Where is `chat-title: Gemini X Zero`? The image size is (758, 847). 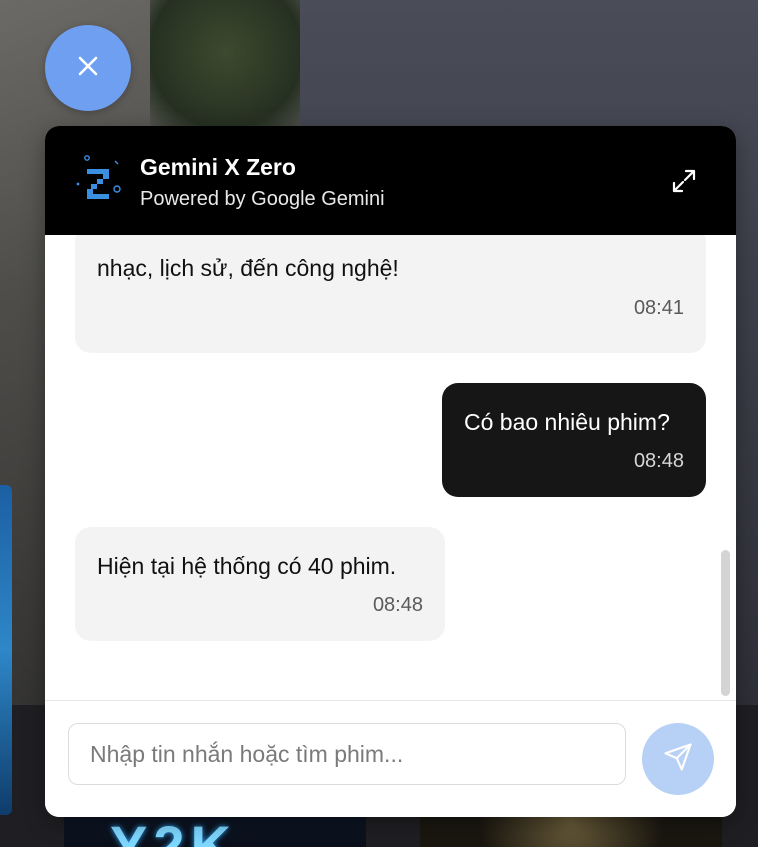
chat-title: Gemini X Zero is located at coordinates (218, 167).